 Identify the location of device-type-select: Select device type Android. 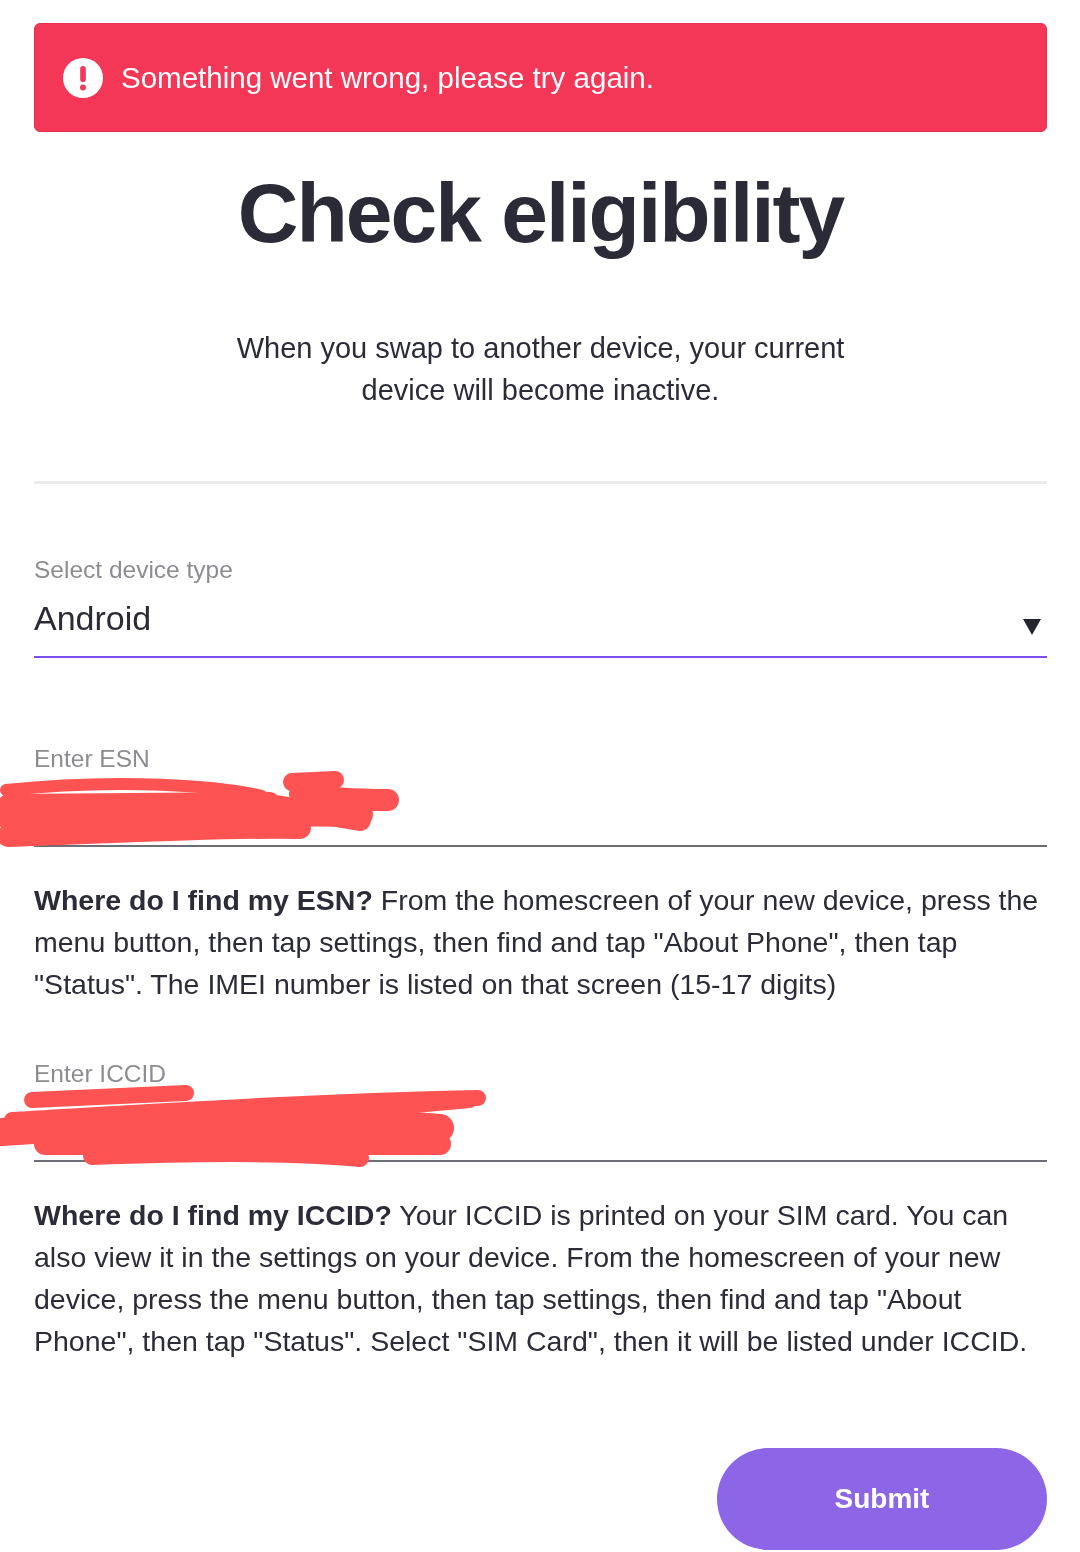
(540, 606).